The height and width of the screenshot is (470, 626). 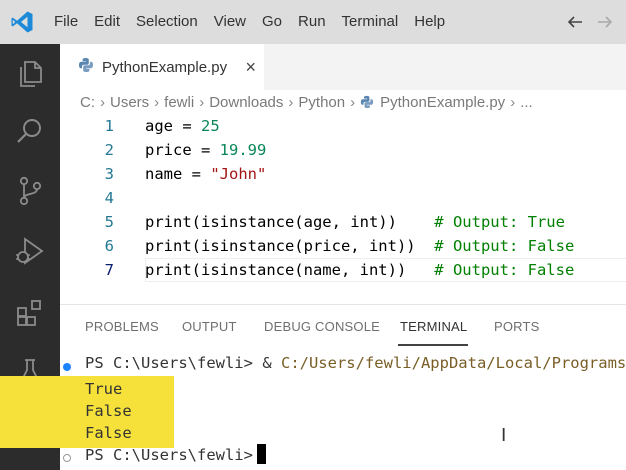 I want to click on tab-problems: PROBLEMS, so click(x=122, y=326).